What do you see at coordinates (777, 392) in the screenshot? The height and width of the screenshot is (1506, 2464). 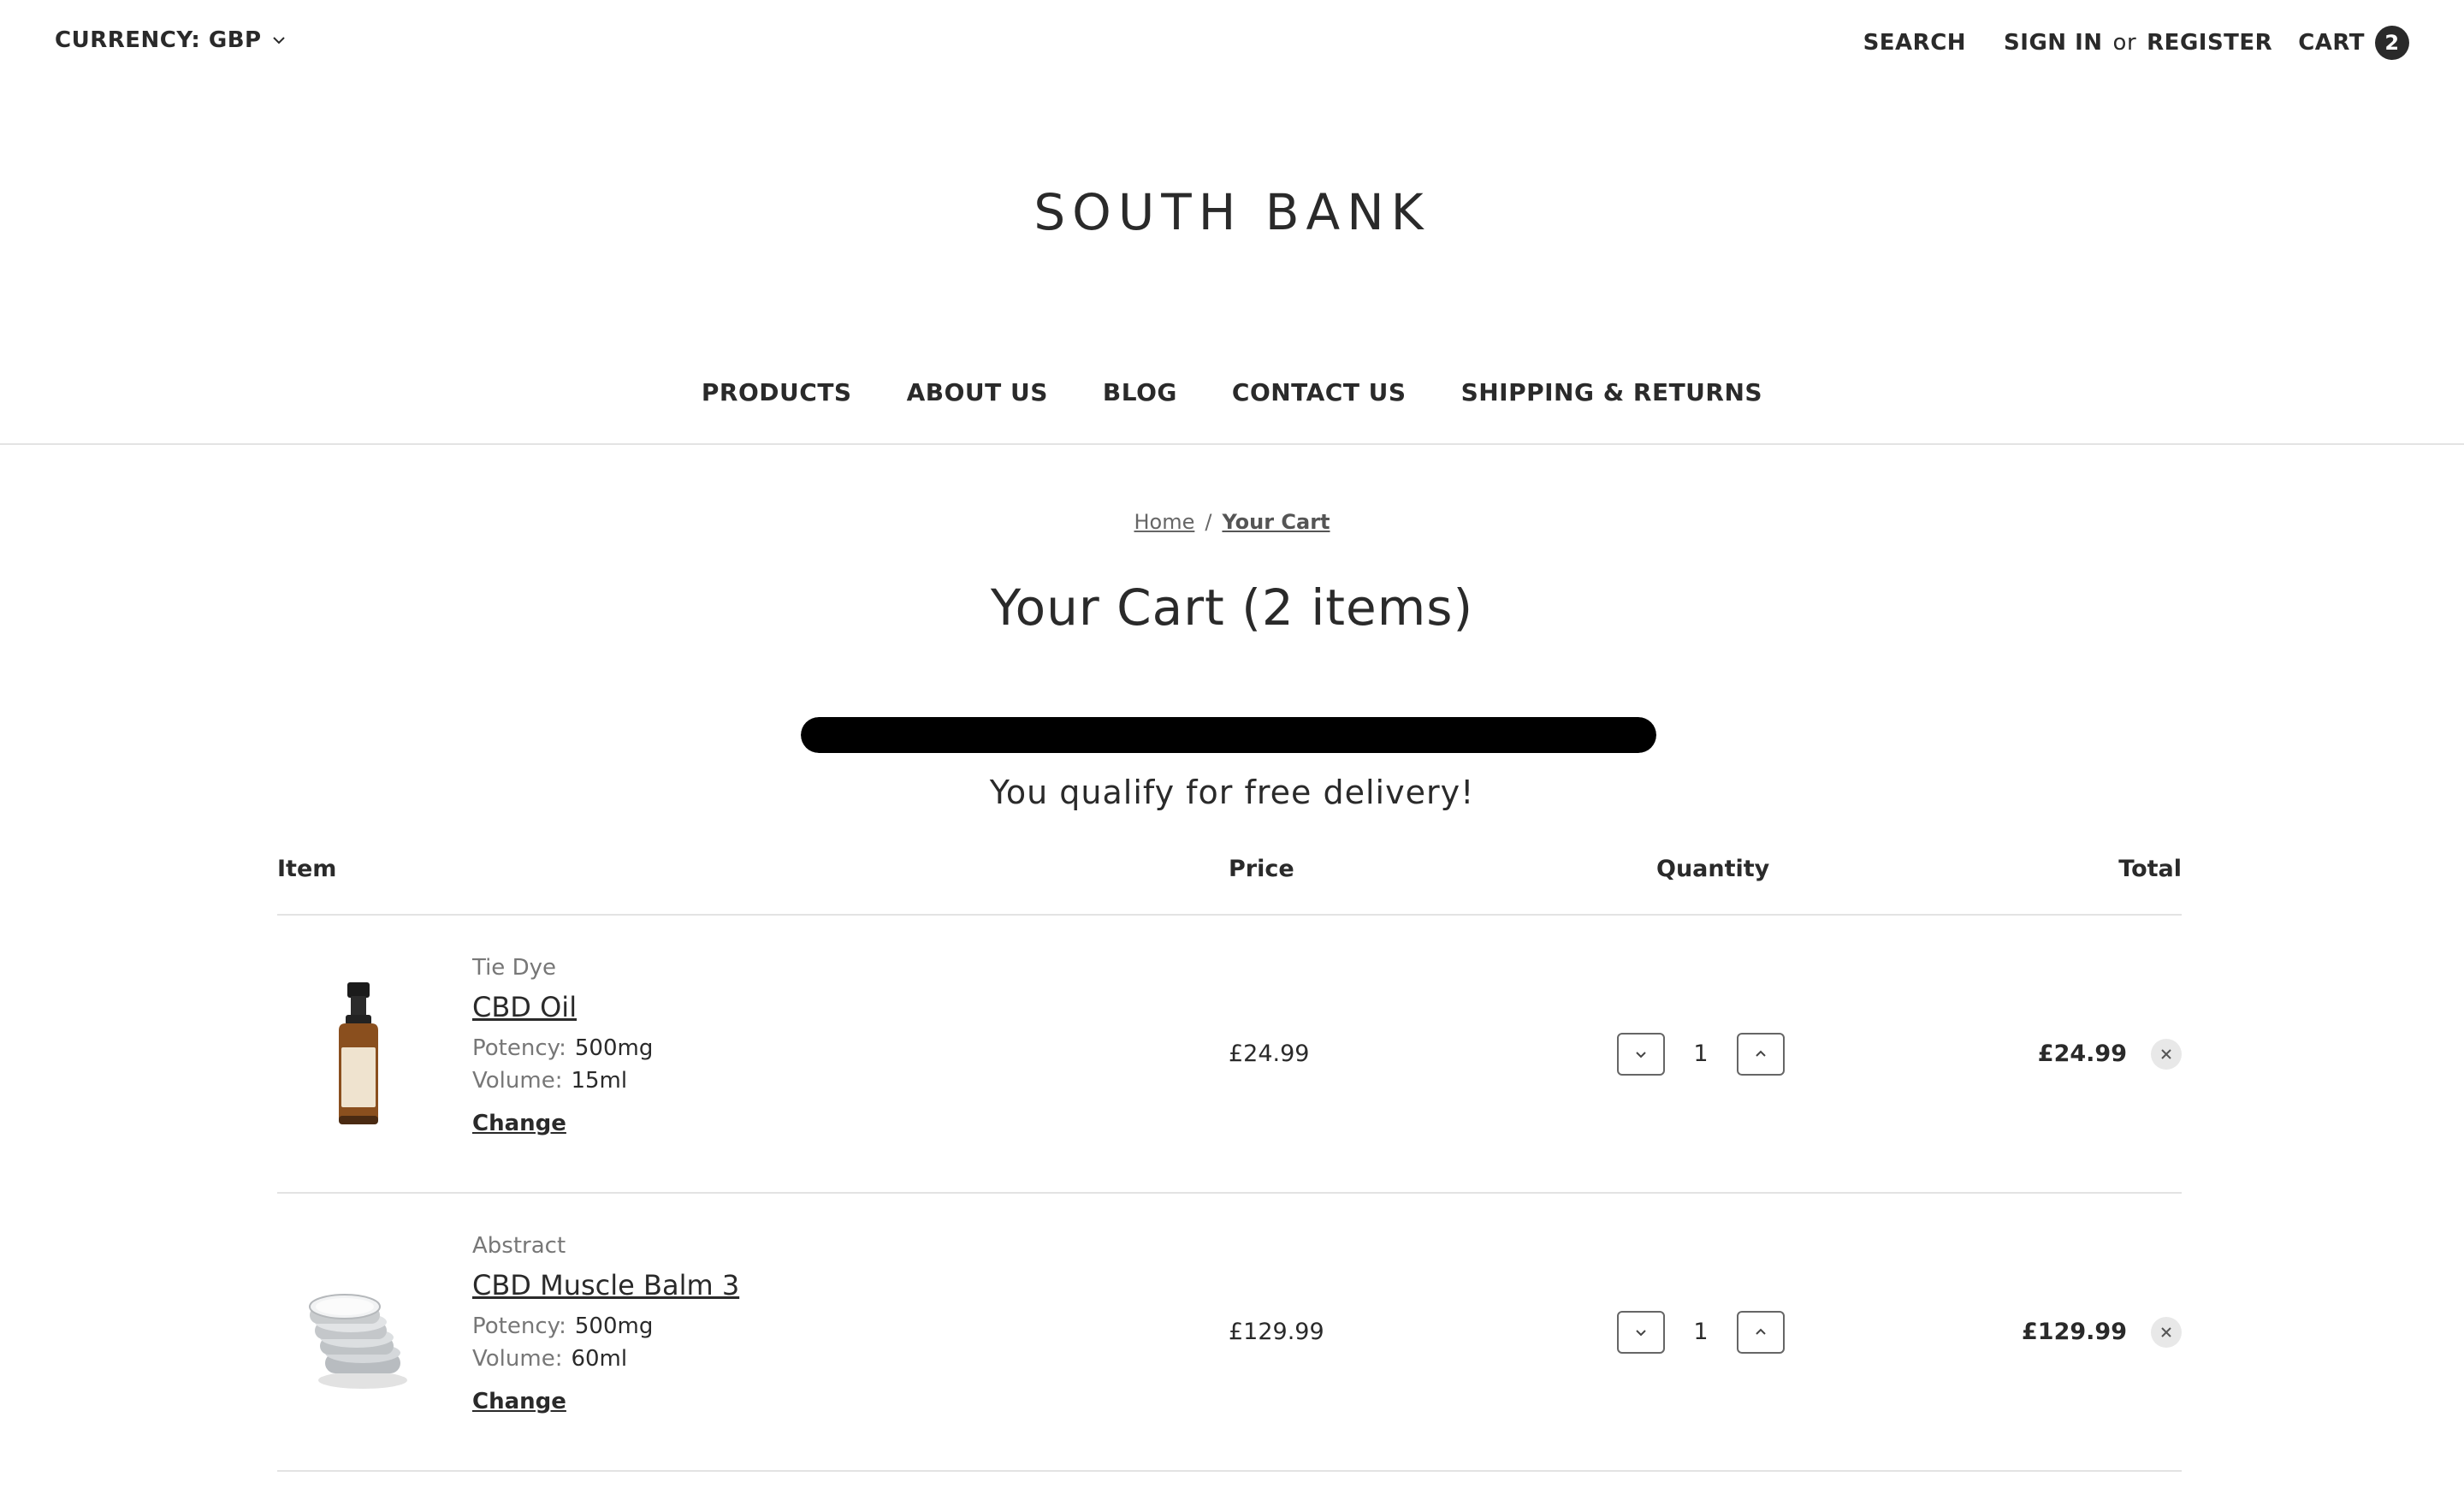 I see `nav-item-products: PRODUCTS` at bounding box center [777, 392].